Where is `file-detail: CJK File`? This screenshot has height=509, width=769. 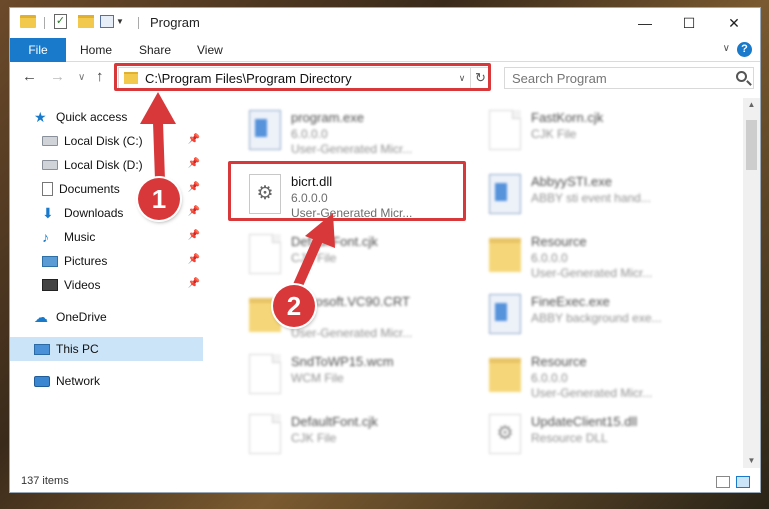
file-detail: CJK File is located at coordinates (314, 258).